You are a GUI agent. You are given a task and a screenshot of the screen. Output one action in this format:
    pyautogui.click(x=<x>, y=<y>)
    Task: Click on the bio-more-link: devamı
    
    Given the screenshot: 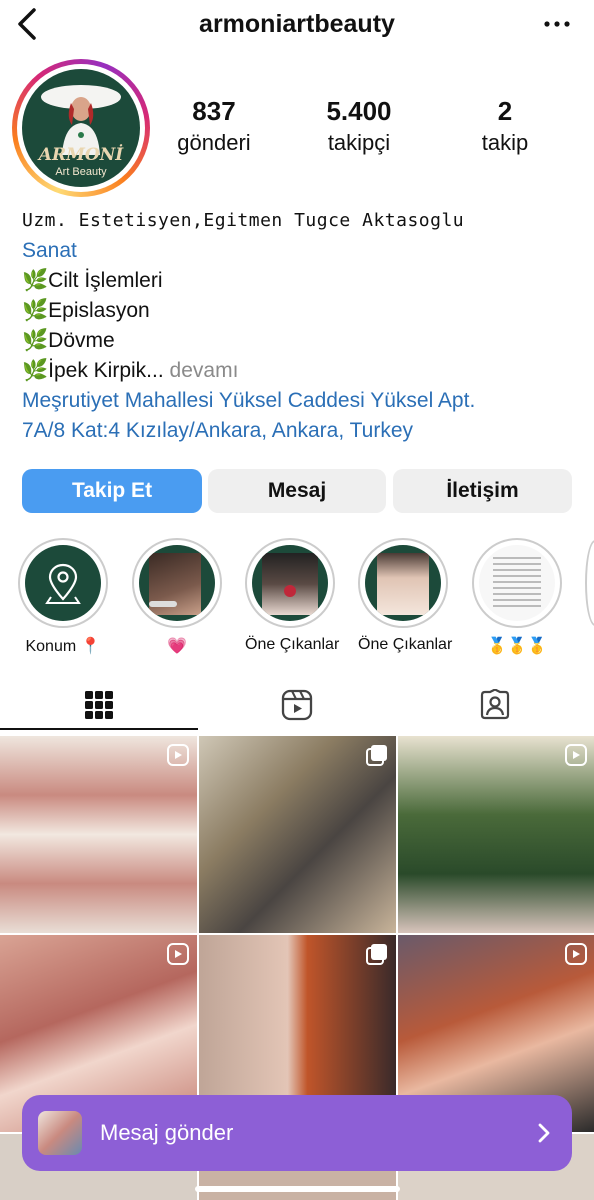 What is the action you would take?
    pyautogui.click(x=204, y=370)
    